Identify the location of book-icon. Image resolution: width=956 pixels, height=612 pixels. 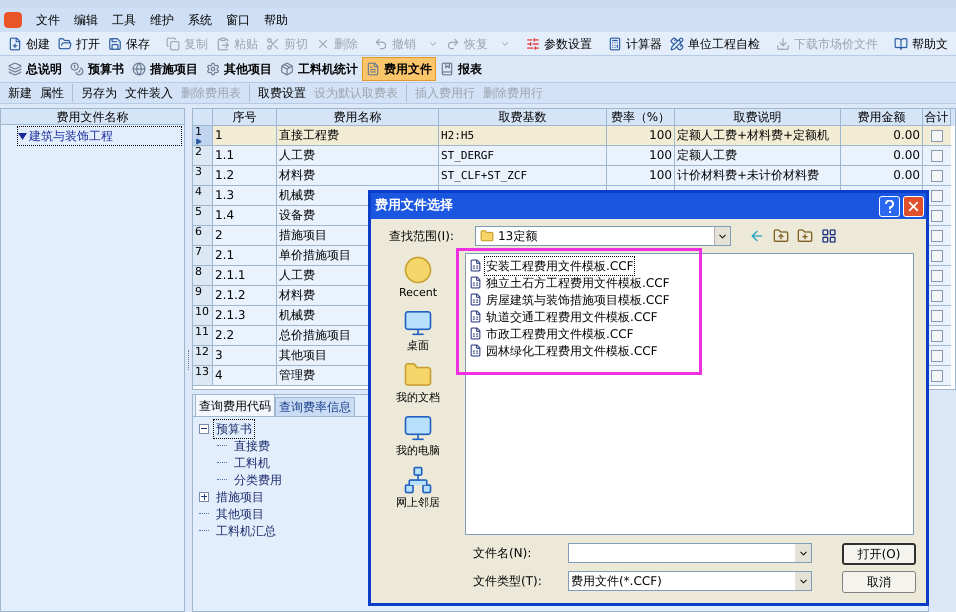
(447, 69).